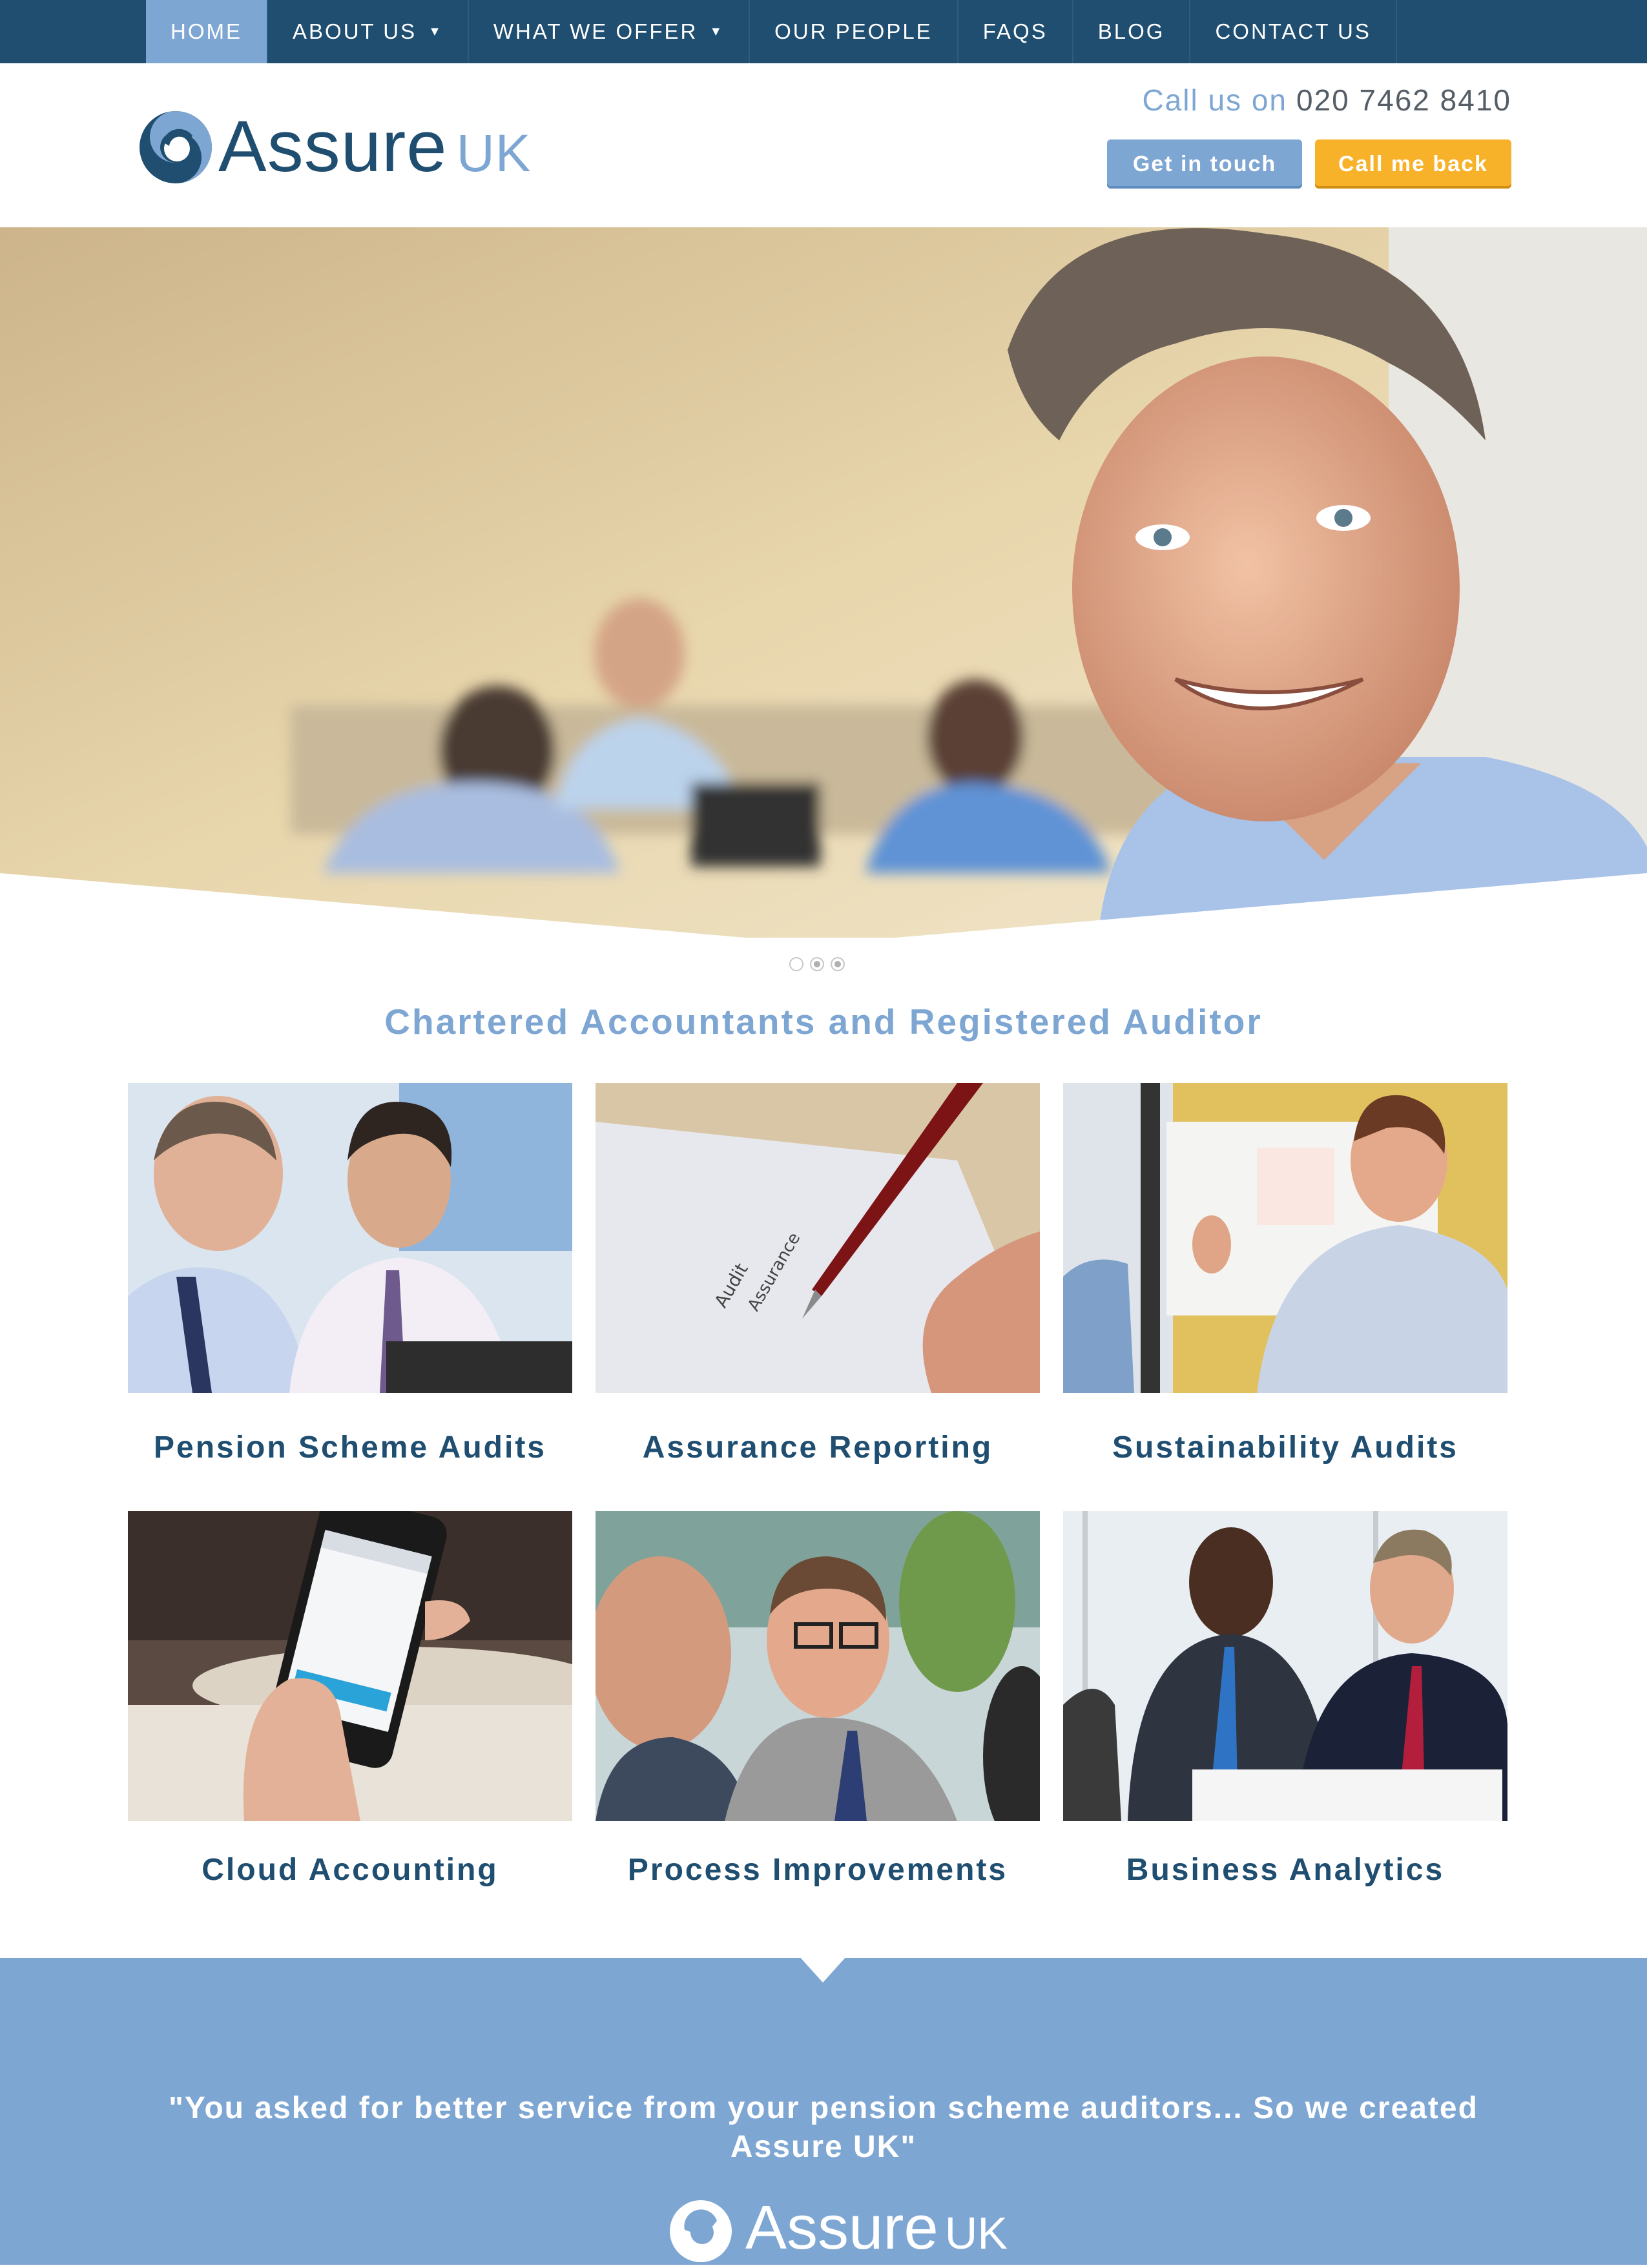  Describe the element at coordinates (1403, 100) in the screenshot. I see `phone-number-link: 020 7462 8410` at that location.